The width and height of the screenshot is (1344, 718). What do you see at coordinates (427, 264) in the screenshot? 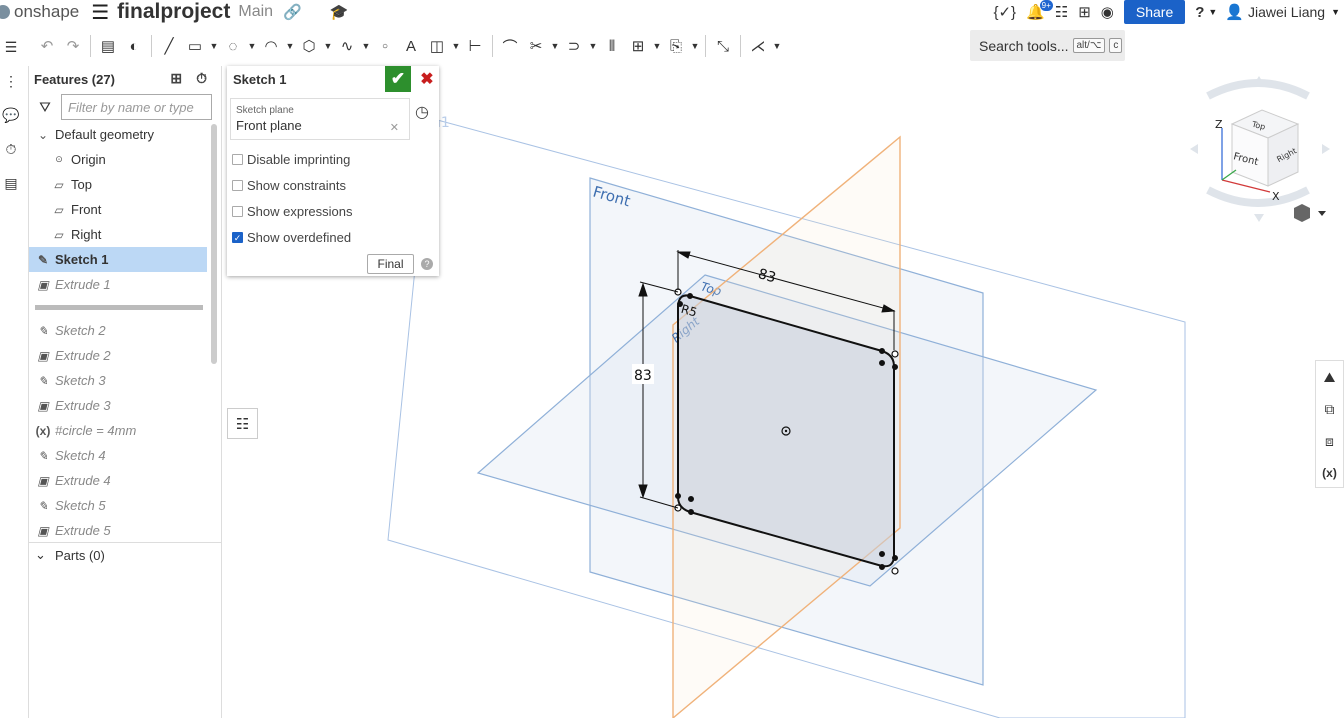
I see `help-icon: ?` at bounding box center [427, 264].